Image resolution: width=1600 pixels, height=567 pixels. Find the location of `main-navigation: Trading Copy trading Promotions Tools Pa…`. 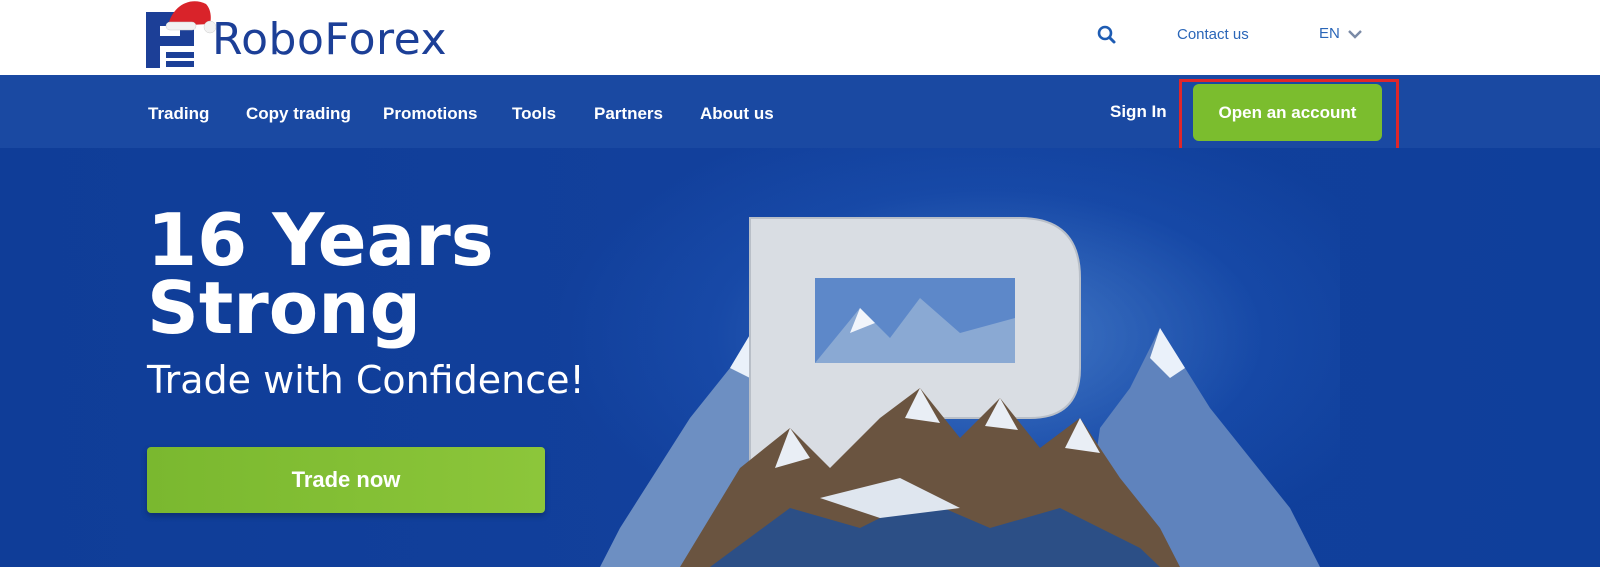

main-navigation: Trading Copy trading Promotions Tools Pa… is located at coordinates (800, 113).